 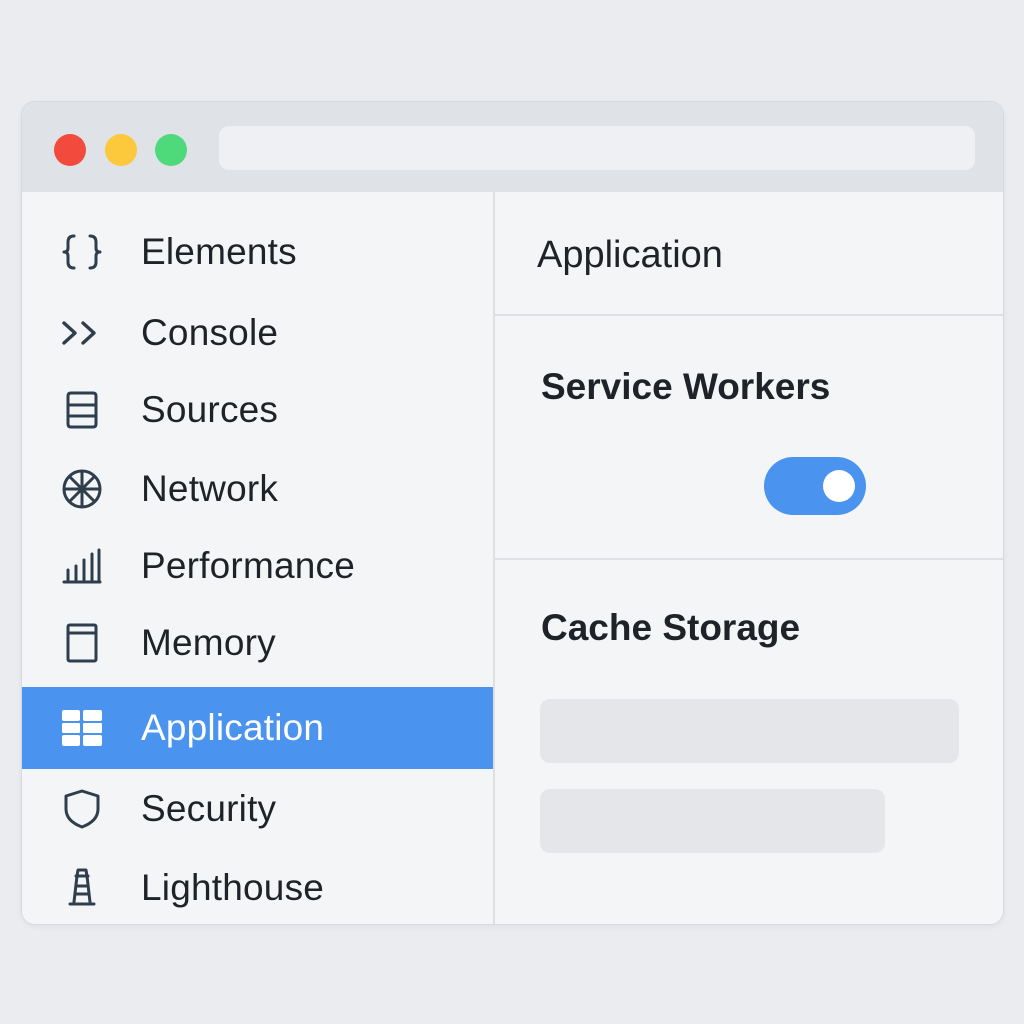 I want to click on sidebar-item-label: Elements, so click(x=219, y=251).